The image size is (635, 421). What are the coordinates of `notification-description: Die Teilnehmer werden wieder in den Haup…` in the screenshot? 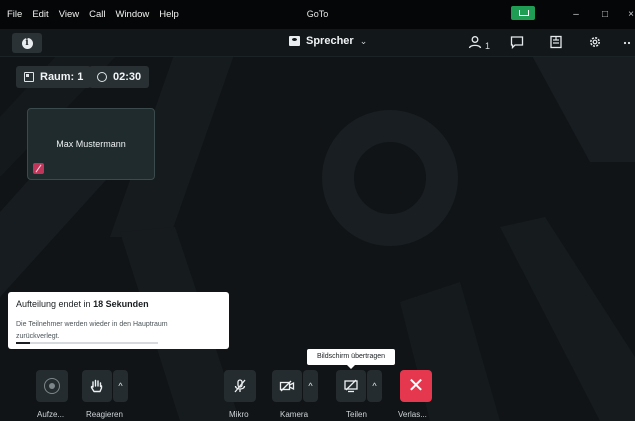 It's located at (92, 330).